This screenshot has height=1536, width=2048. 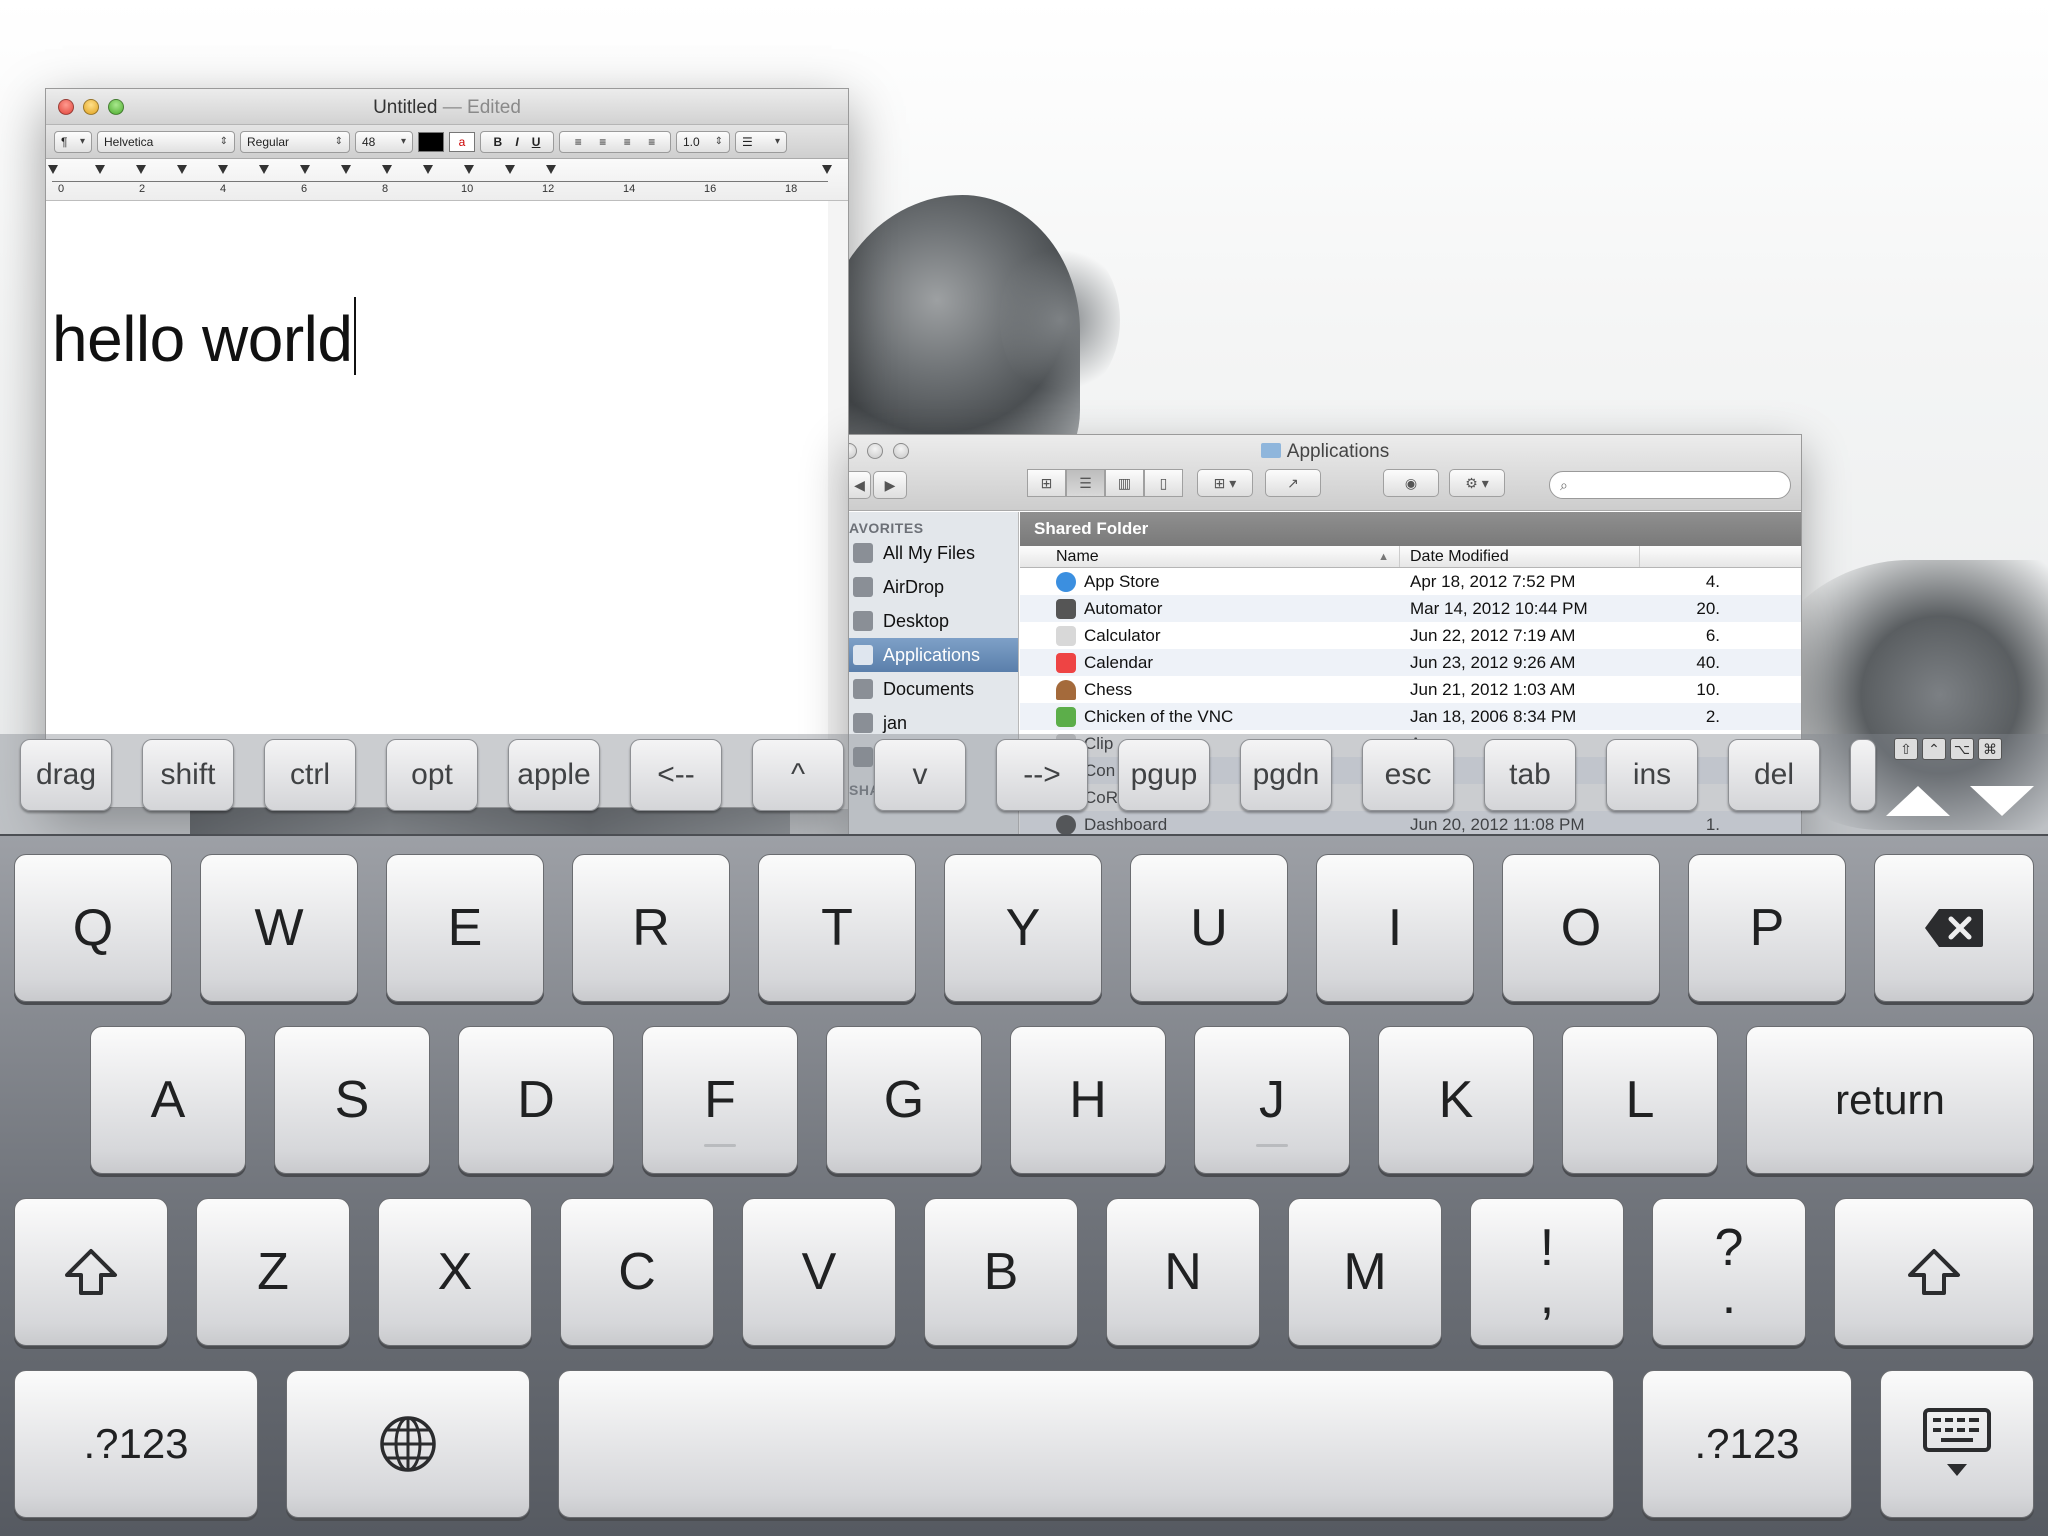 I want to click on key-a: A, so click(x=168, y=1100).